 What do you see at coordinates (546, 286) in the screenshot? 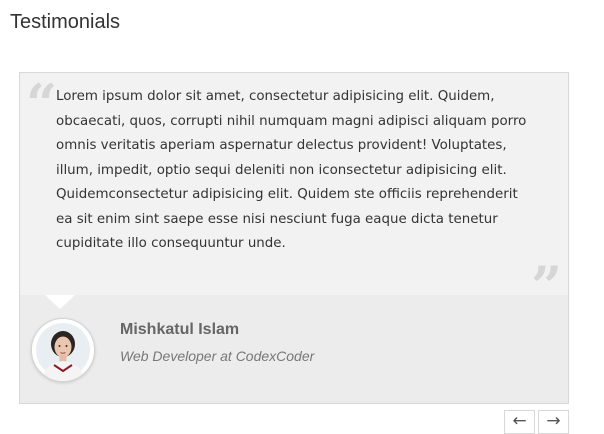
I see `close-quote-icon: ”` at bounding box center [546, 286].